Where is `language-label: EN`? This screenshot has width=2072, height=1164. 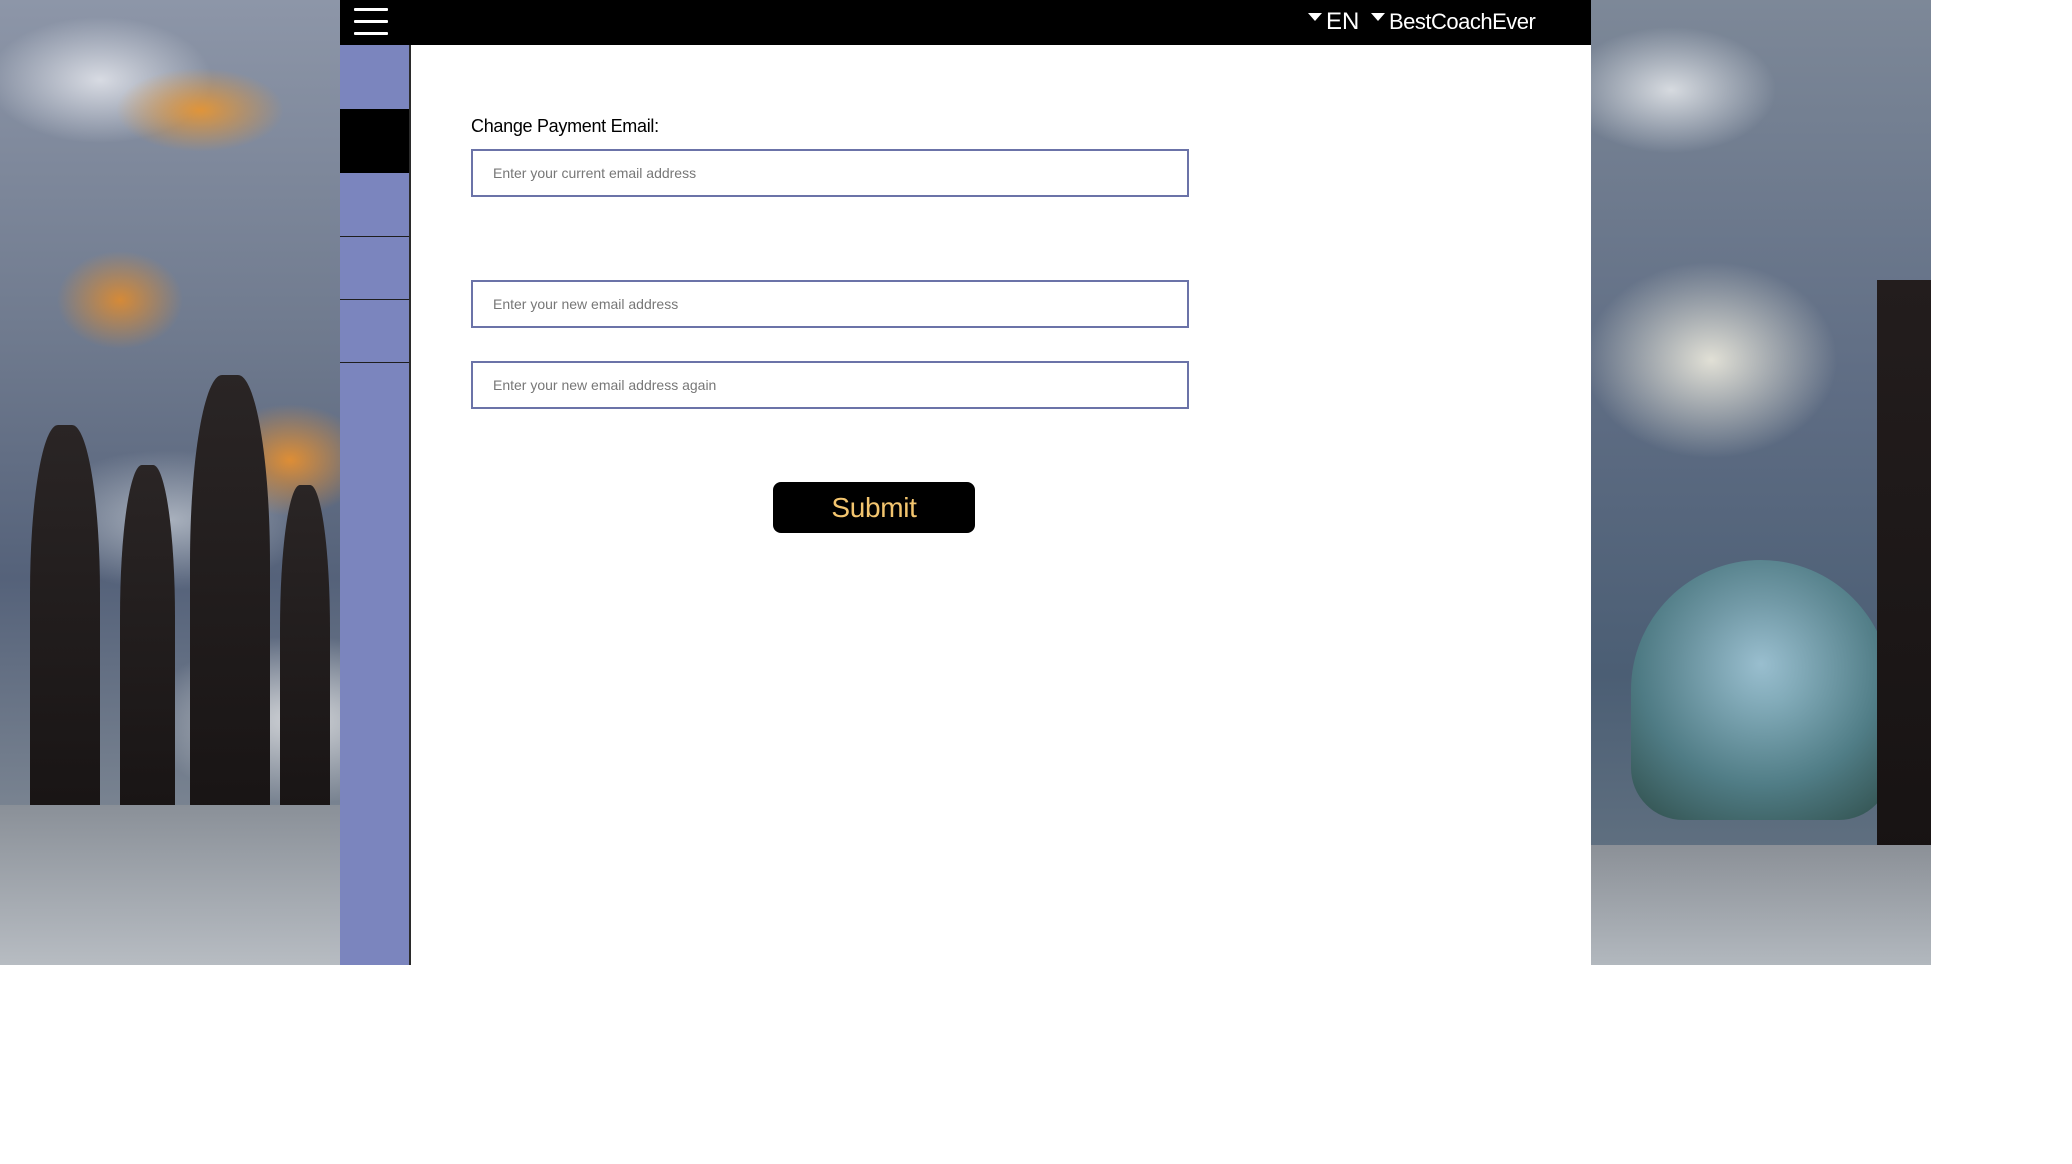
language-label: EN is located at coordinates (1343, 21).